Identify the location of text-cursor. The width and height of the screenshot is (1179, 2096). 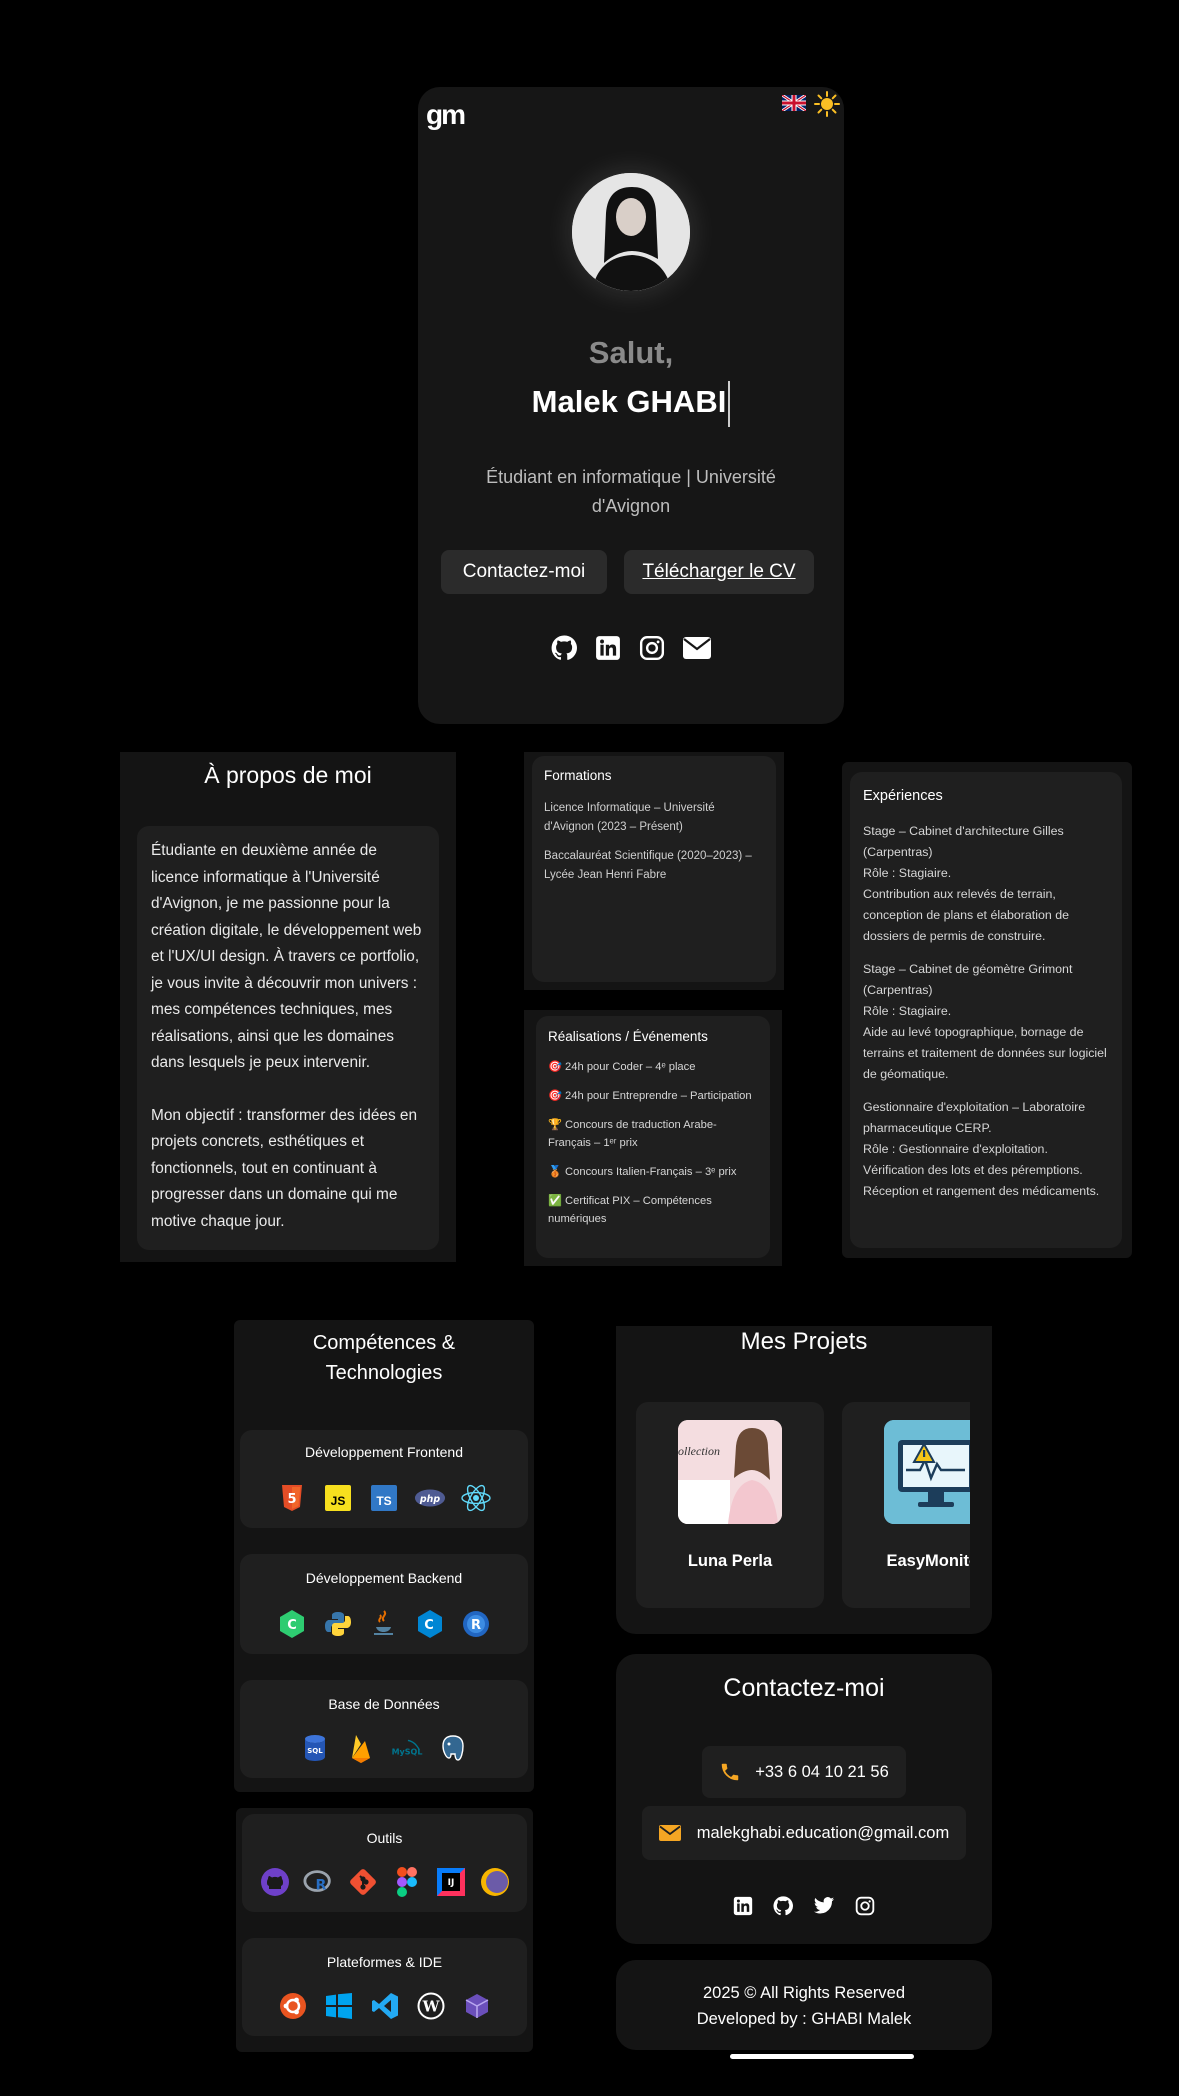
(729, 404).